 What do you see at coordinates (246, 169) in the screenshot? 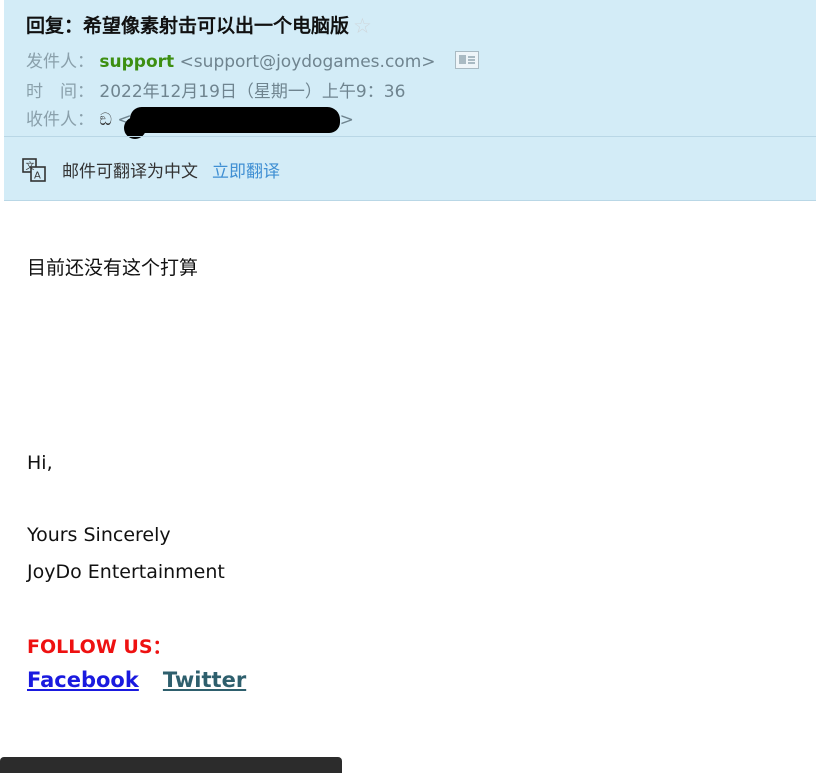
I see `translate-now-link: 立即翻译` at bounding box center [246, 169].